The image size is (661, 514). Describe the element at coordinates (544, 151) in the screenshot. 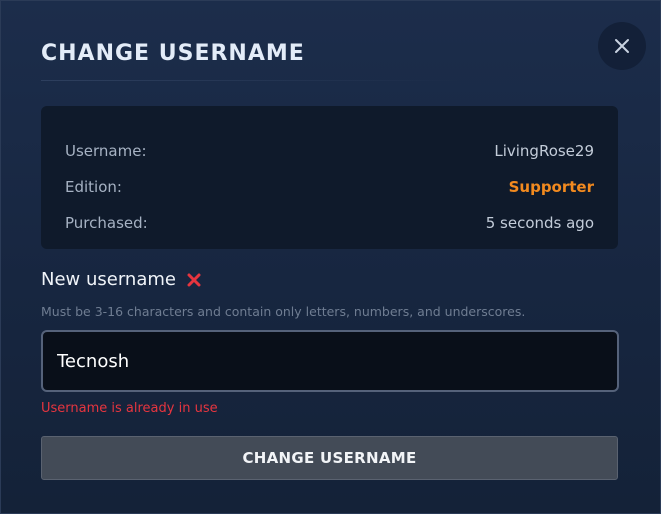

I see `info-value-username: LivingRose29` at that location.